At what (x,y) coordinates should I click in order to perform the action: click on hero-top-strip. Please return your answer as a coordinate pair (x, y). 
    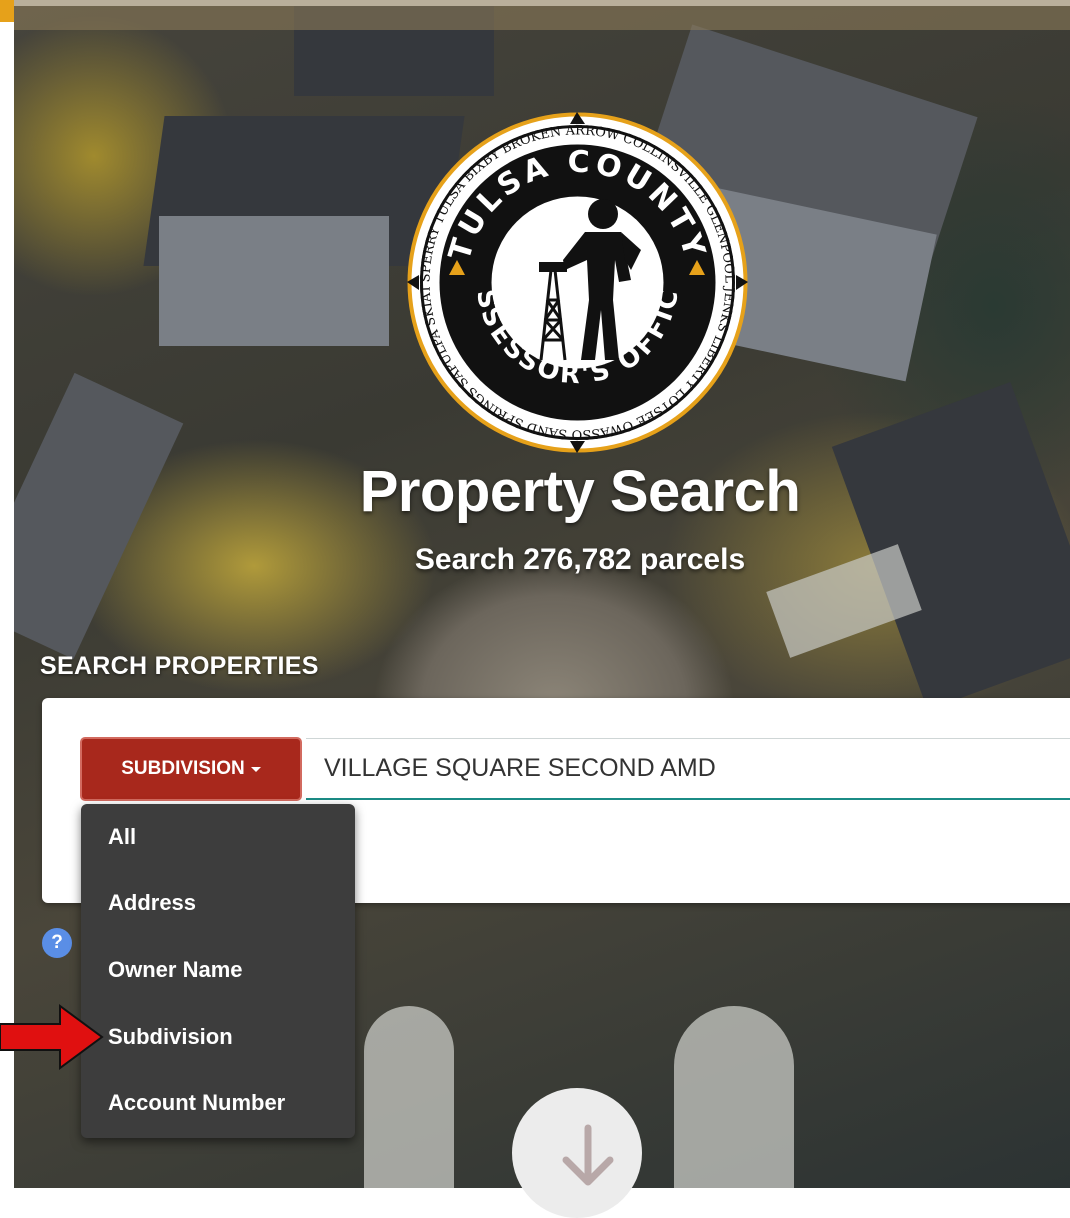
    Looking at the image, I should click on (542, 15).